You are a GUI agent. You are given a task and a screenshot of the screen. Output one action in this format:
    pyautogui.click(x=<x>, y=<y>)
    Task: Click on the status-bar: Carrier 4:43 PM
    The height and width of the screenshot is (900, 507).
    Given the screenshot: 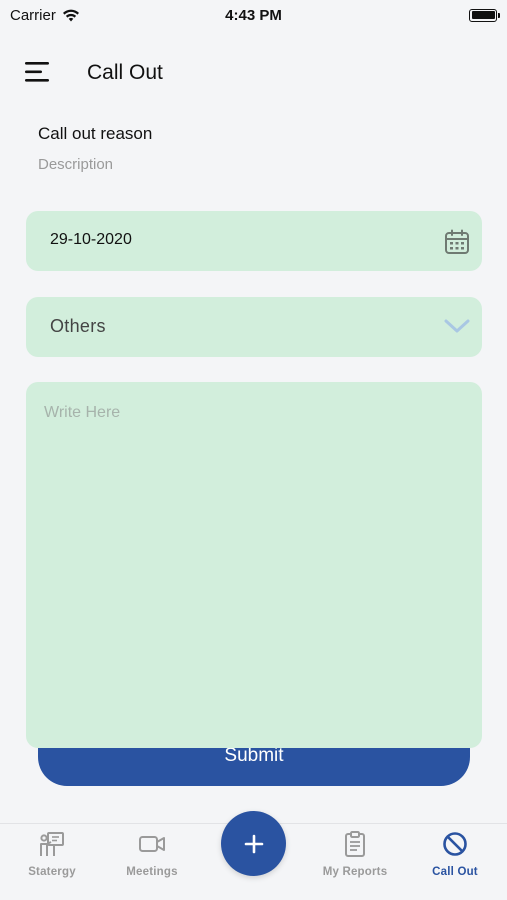 What is the action you would take?
    pyautogui.click(x=253, y=15)
    